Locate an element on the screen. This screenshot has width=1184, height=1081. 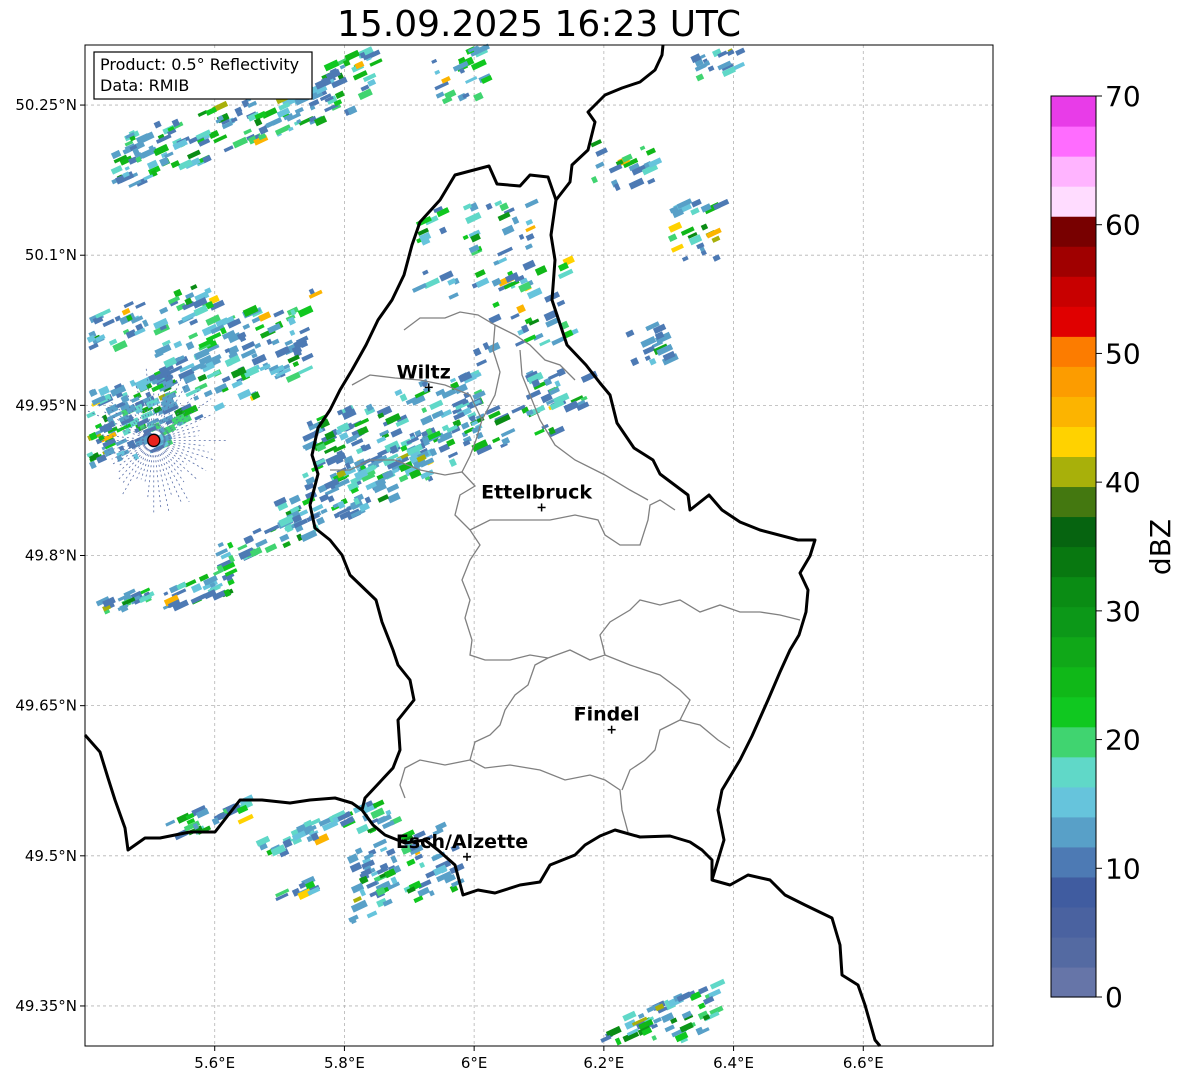
colorbar-ticks: 0 10 20 30 40 50 60 70 is located at coordinates (1118, 547).